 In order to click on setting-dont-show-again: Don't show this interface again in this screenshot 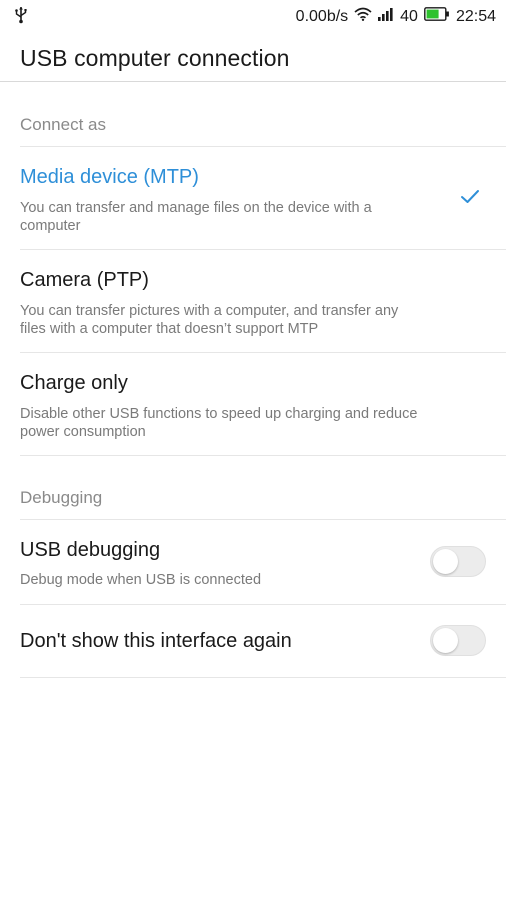, I will do `click(253, 641)`.